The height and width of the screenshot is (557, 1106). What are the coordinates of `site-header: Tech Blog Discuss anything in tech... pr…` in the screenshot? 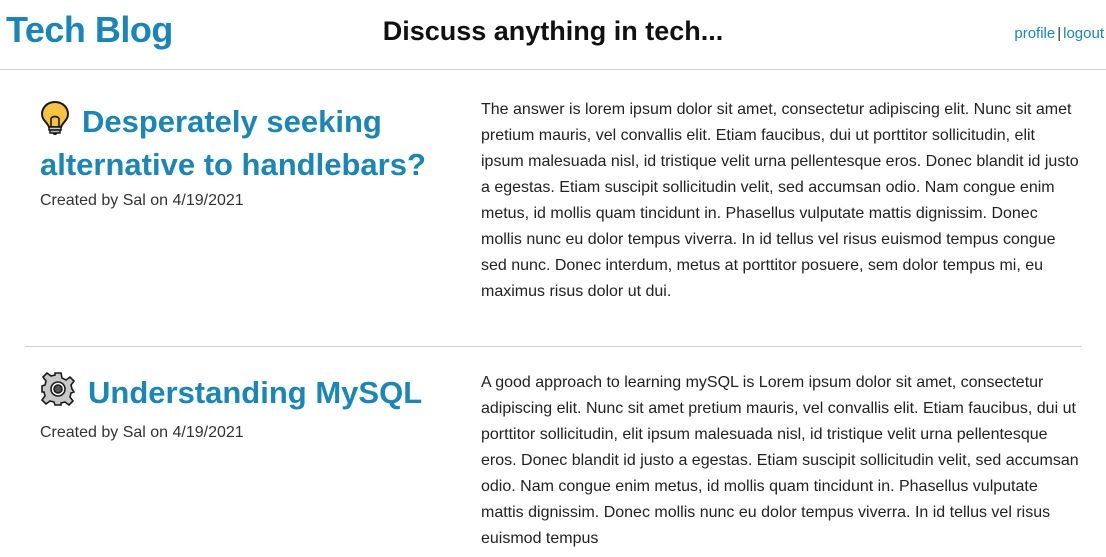 It's located at (553, 35).